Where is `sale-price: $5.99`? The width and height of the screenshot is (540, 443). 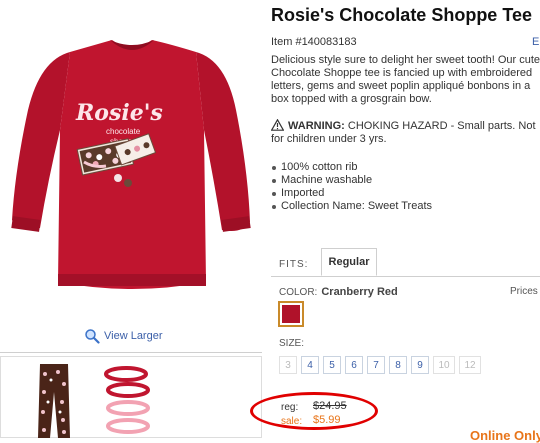 sale-price: $5.99 is located at coordinates (327, 420).